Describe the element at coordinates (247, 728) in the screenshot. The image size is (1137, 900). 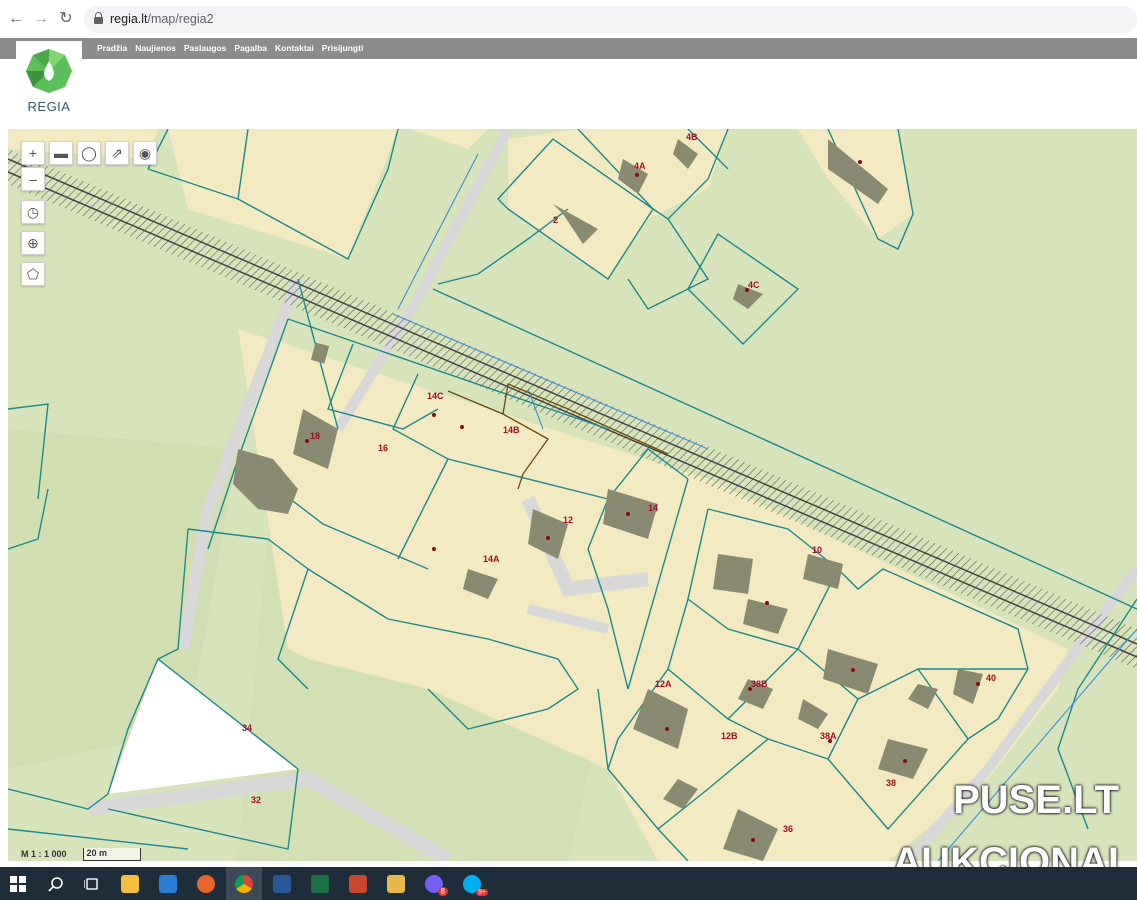
I see `parcel-label: 34` at that location.